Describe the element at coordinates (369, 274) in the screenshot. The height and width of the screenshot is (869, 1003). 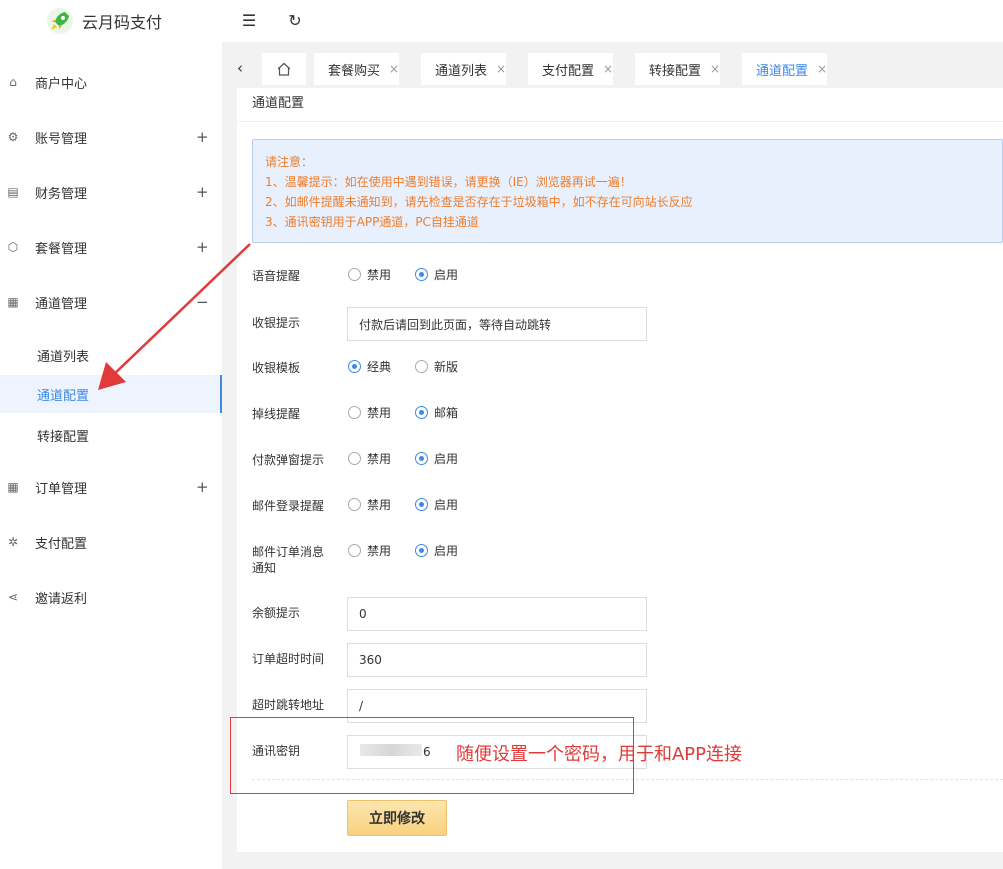
I see `voice-disable-radio: 禁用` at that location.